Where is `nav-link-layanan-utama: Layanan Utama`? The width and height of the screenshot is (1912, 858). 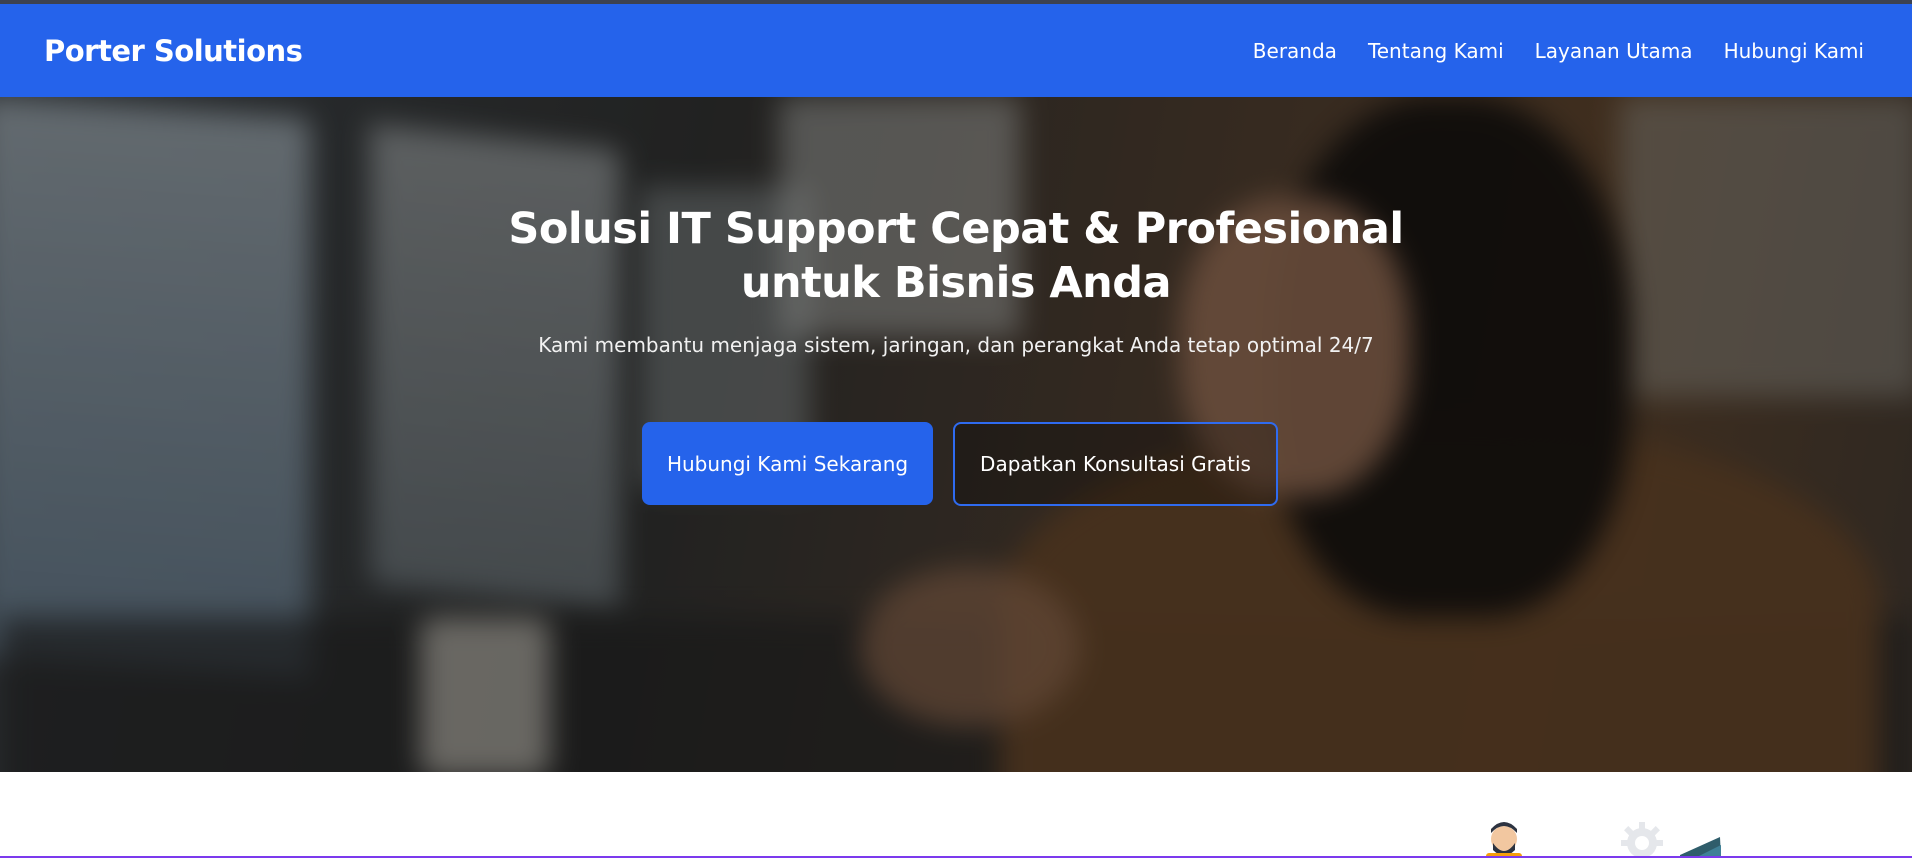 nav-link-layanan-utama: Layanan Utama is located at coordinates (1614, 51).